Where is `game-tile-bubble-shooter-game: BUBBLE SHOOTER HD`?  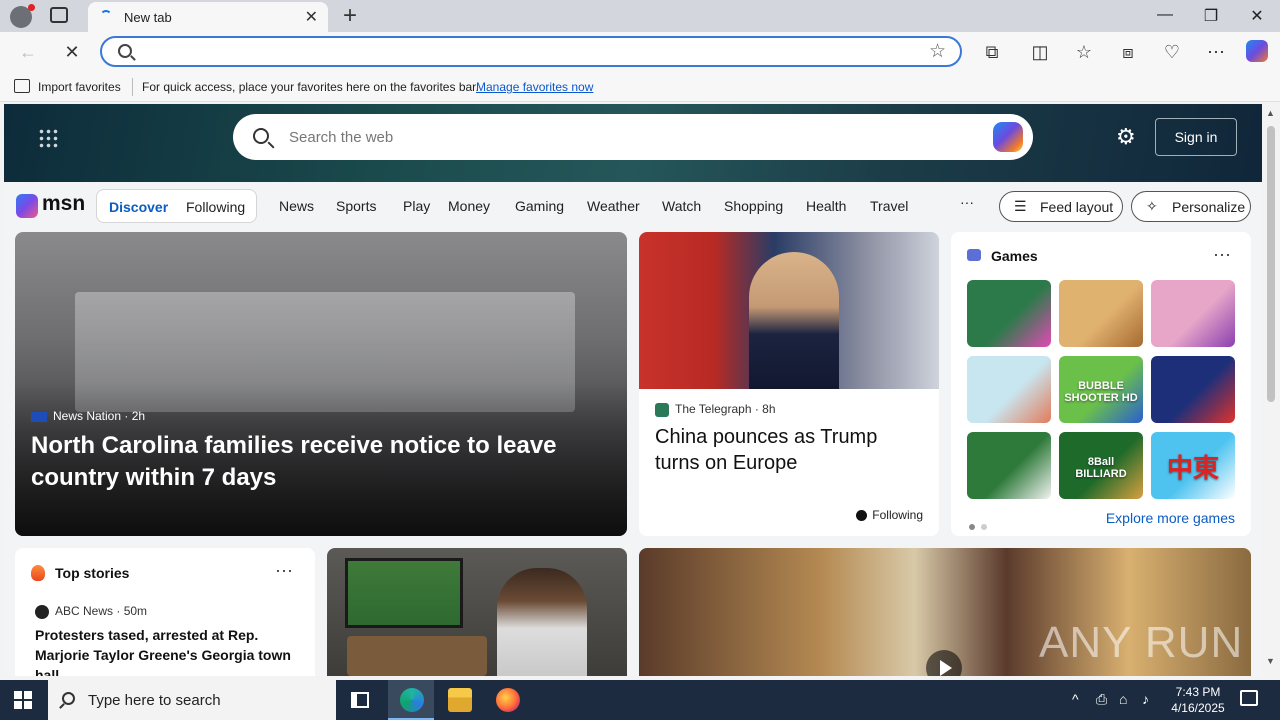
game-tile-bubble-shooter-game: BUBBLE SHOOTER HD is located at coordinates (1101, 389).